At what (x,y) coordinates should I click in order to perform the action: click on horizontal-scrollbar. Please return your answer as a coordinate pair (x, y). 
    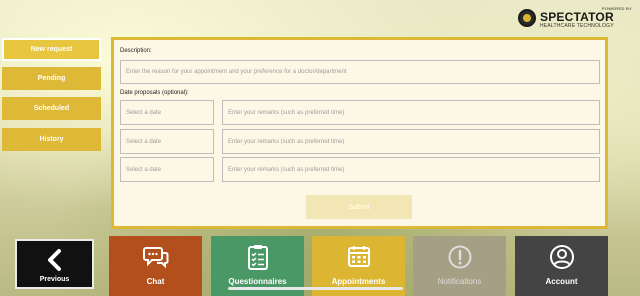
    Looking at the image, I should click on (315, 288).